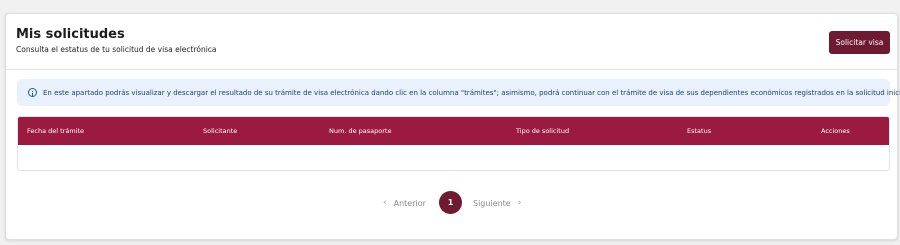 This screenshot has height=245, width=900. I want to click on page-number-current: 1, so click(450, 202).